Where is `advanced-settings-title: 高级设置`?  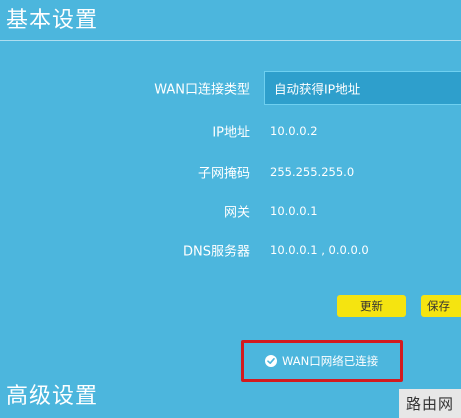
advanced-settings-title: 高级设置 is located at coordinates (52, 394).